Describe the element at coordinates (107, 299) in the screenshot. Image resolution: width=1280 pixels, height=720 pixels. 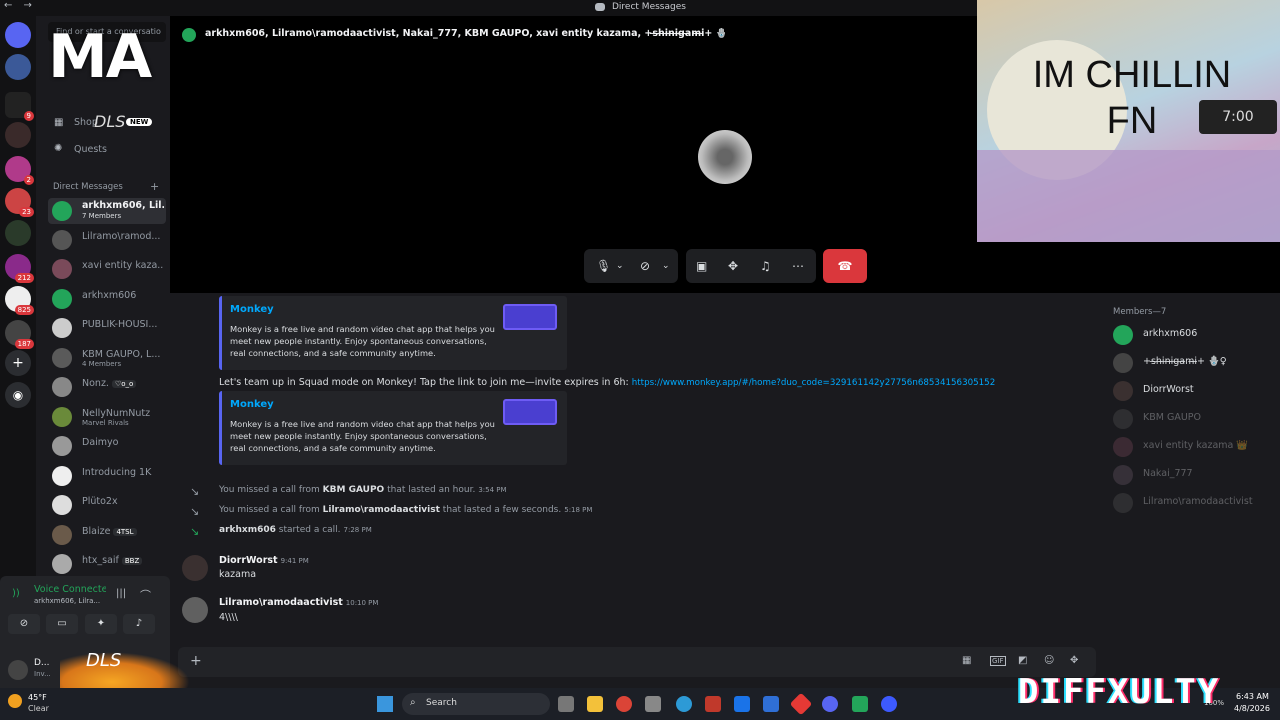
I see `dm-item: arkhxm606` at that location.